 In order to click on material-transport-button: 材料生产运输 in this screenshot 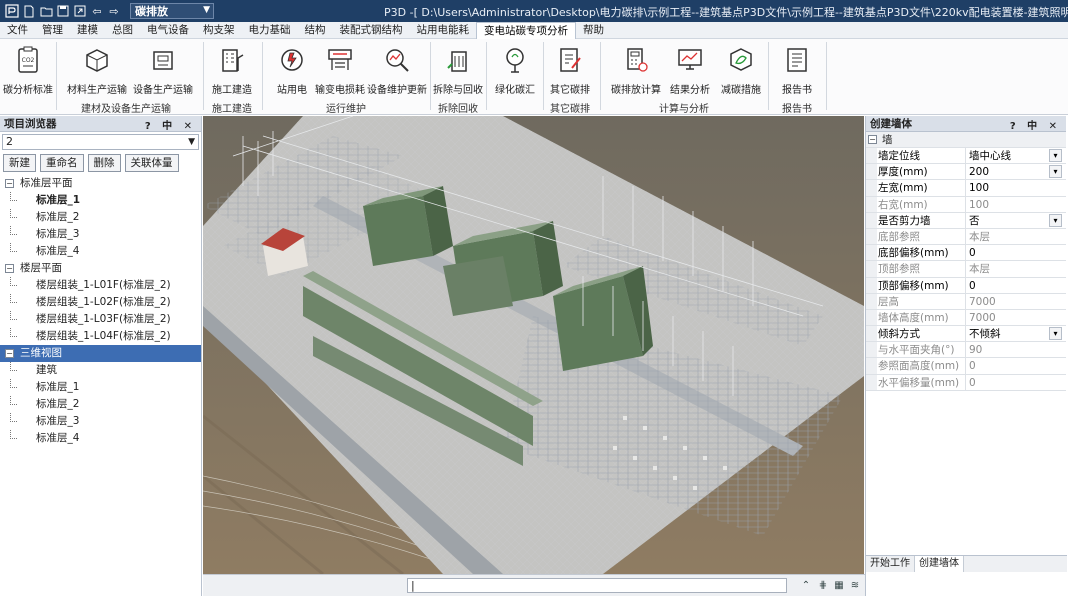, I will do `click(97, 71)`.